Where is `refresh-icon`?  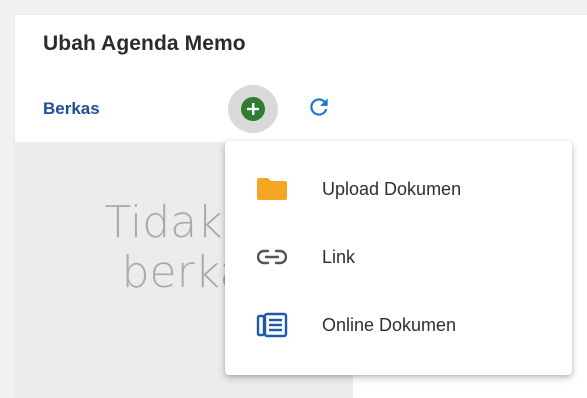 refresh-icon is located at coordinates (319, 109).